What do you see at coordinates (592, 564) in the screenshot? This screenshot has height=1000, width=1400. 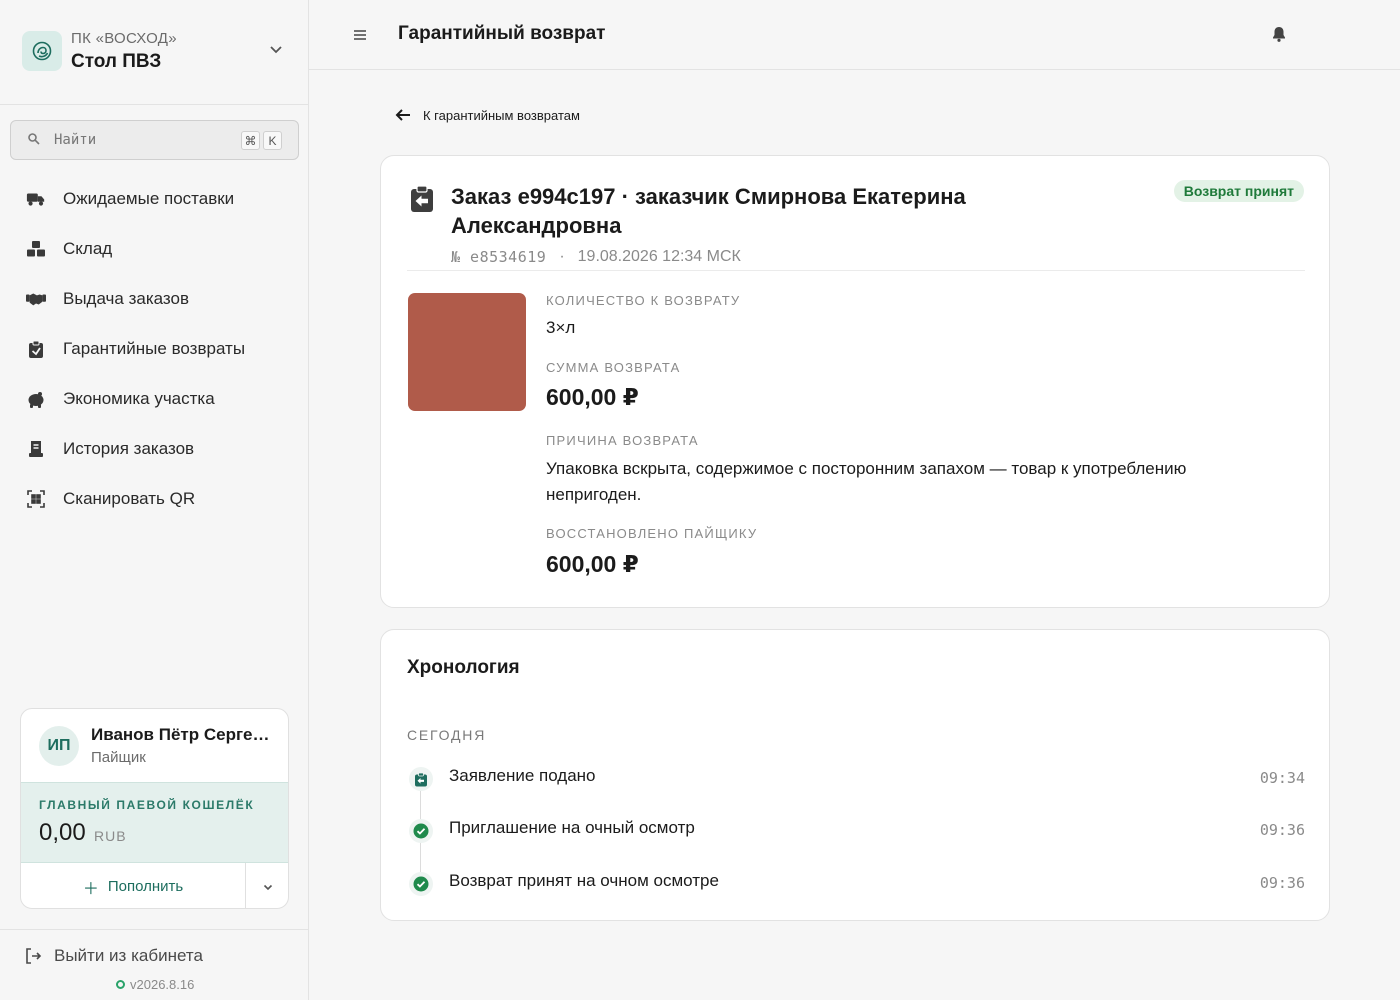 I see `restored-value: 600,00 ₽` at bounding box center [592, 564].